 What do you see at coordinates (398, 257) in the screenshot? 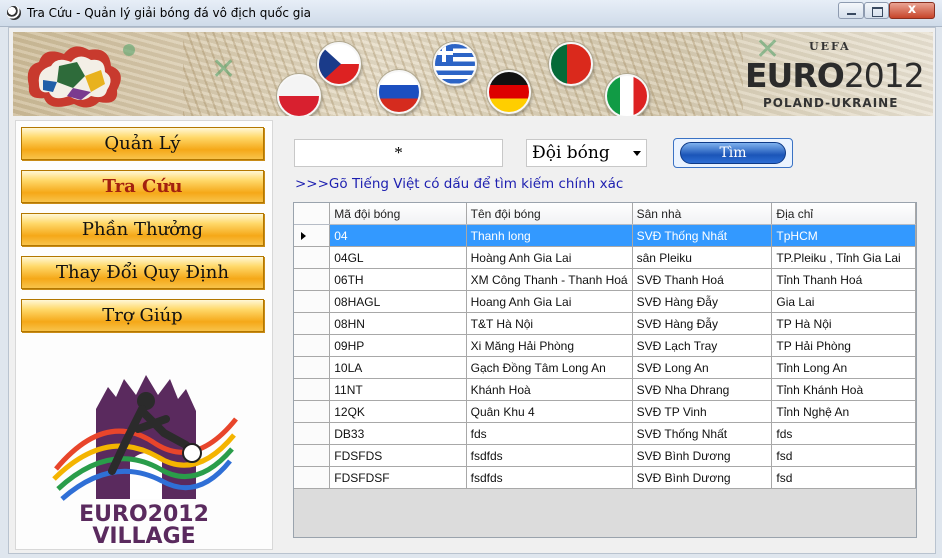
I see `table-cell: 04GL` at bounding box center [398, 257].